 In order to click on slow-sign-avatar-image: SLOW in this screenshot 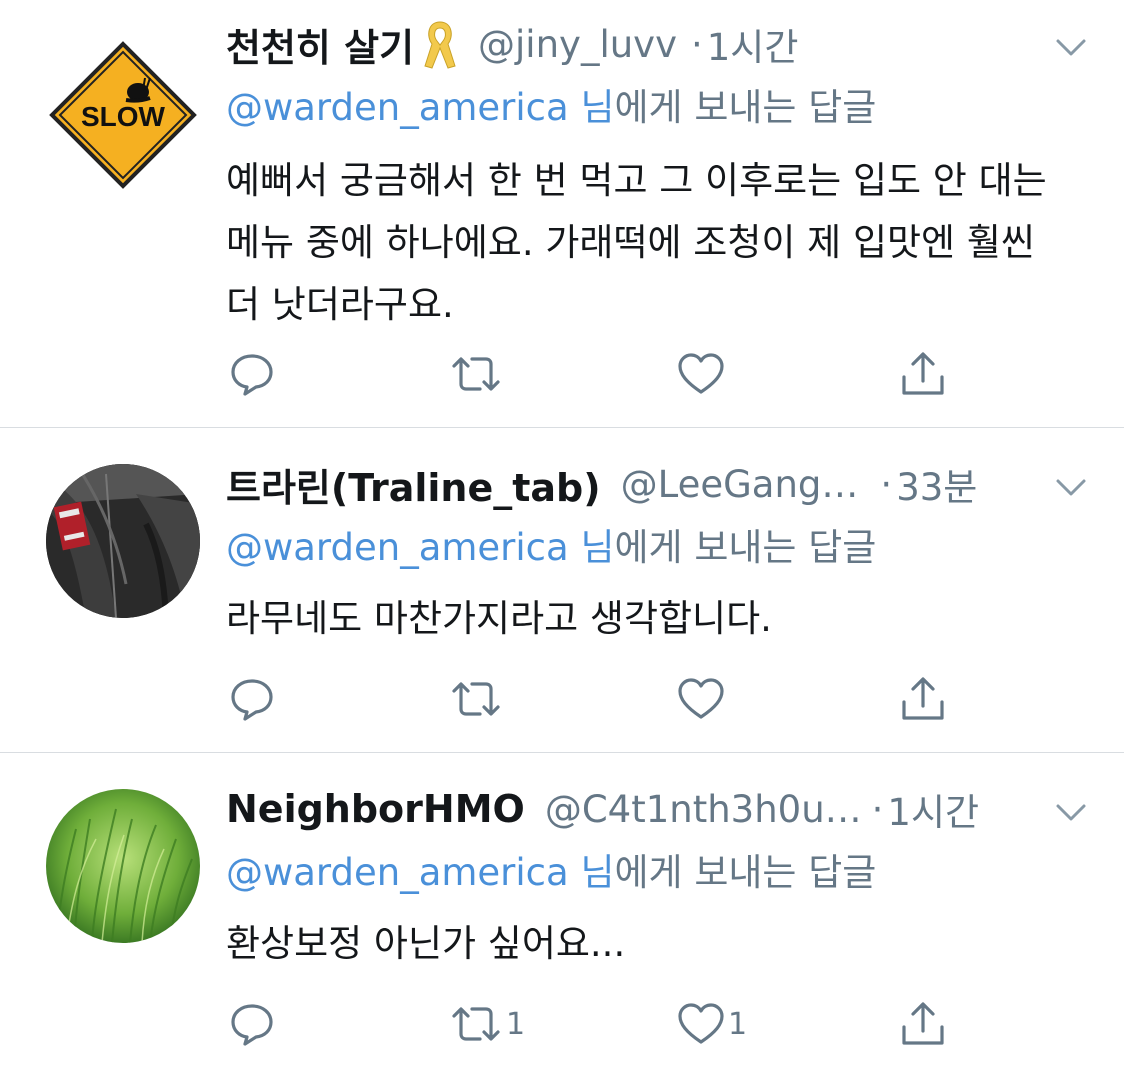, I will do `click(123, 115)`.